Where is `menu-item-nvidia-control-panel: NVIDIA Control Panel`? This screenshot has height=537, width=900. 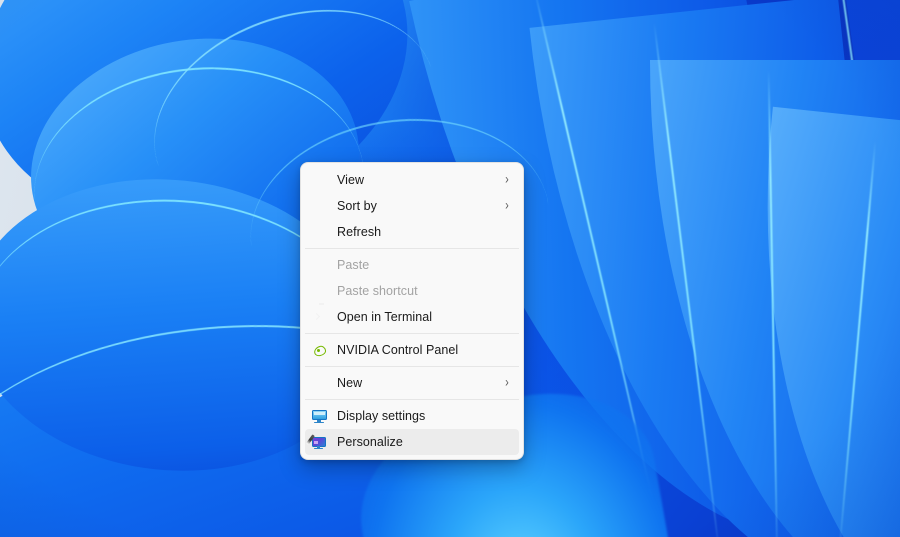 menu-item-nvidia-control-panel: NVIDIA Control Panel is located at coordinates (412, 350).